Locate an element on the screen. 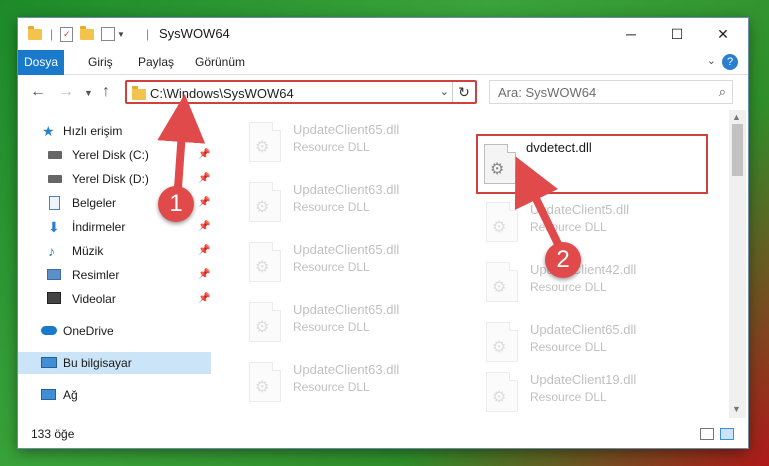 This screenshot has height=466, width=769. step-1-callout: 1 is located at coordinates (176, 204).